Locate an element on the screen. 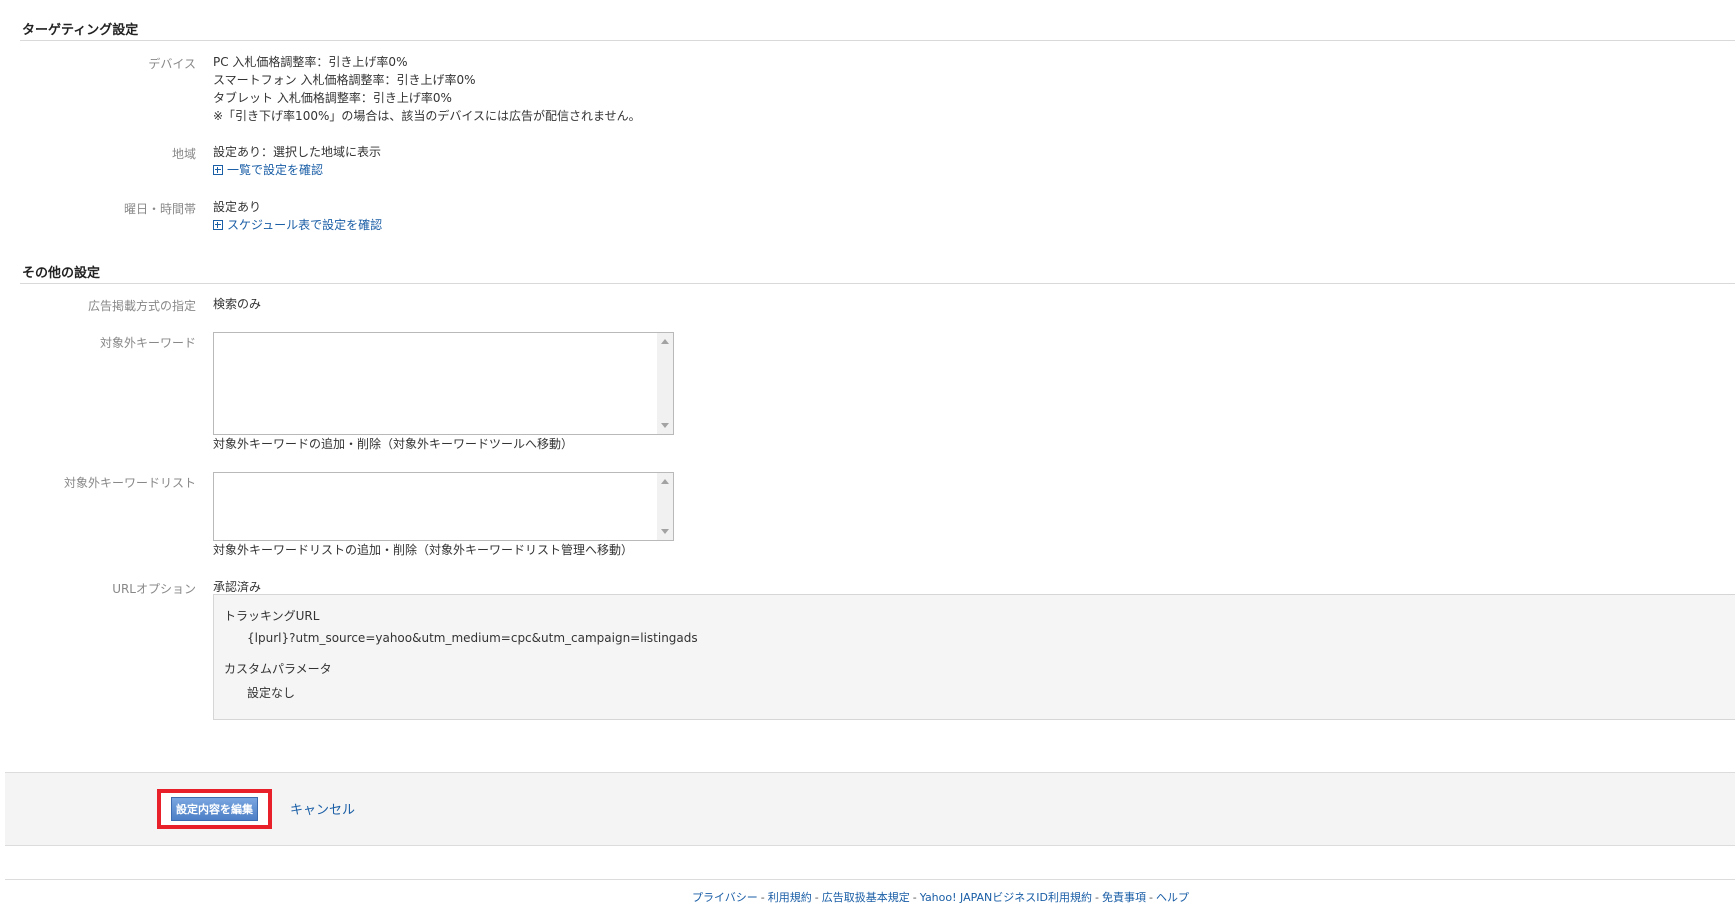 This screenshot has height=910, width=1735. edit-button-highlight: 設定内容を編集 is located at coordinates (214, 809).